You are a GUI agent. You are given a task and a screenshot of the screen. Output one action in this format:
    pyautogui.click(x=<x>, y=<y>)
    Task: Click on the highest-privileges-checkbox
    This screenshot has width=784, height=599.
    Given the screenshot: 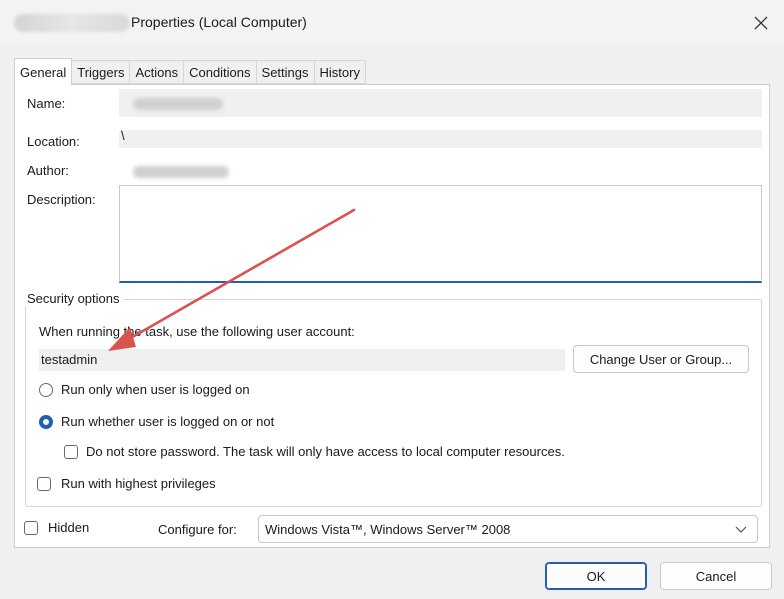 What is the action you would take?
    pyautogui.click(x=44, y=484)
    